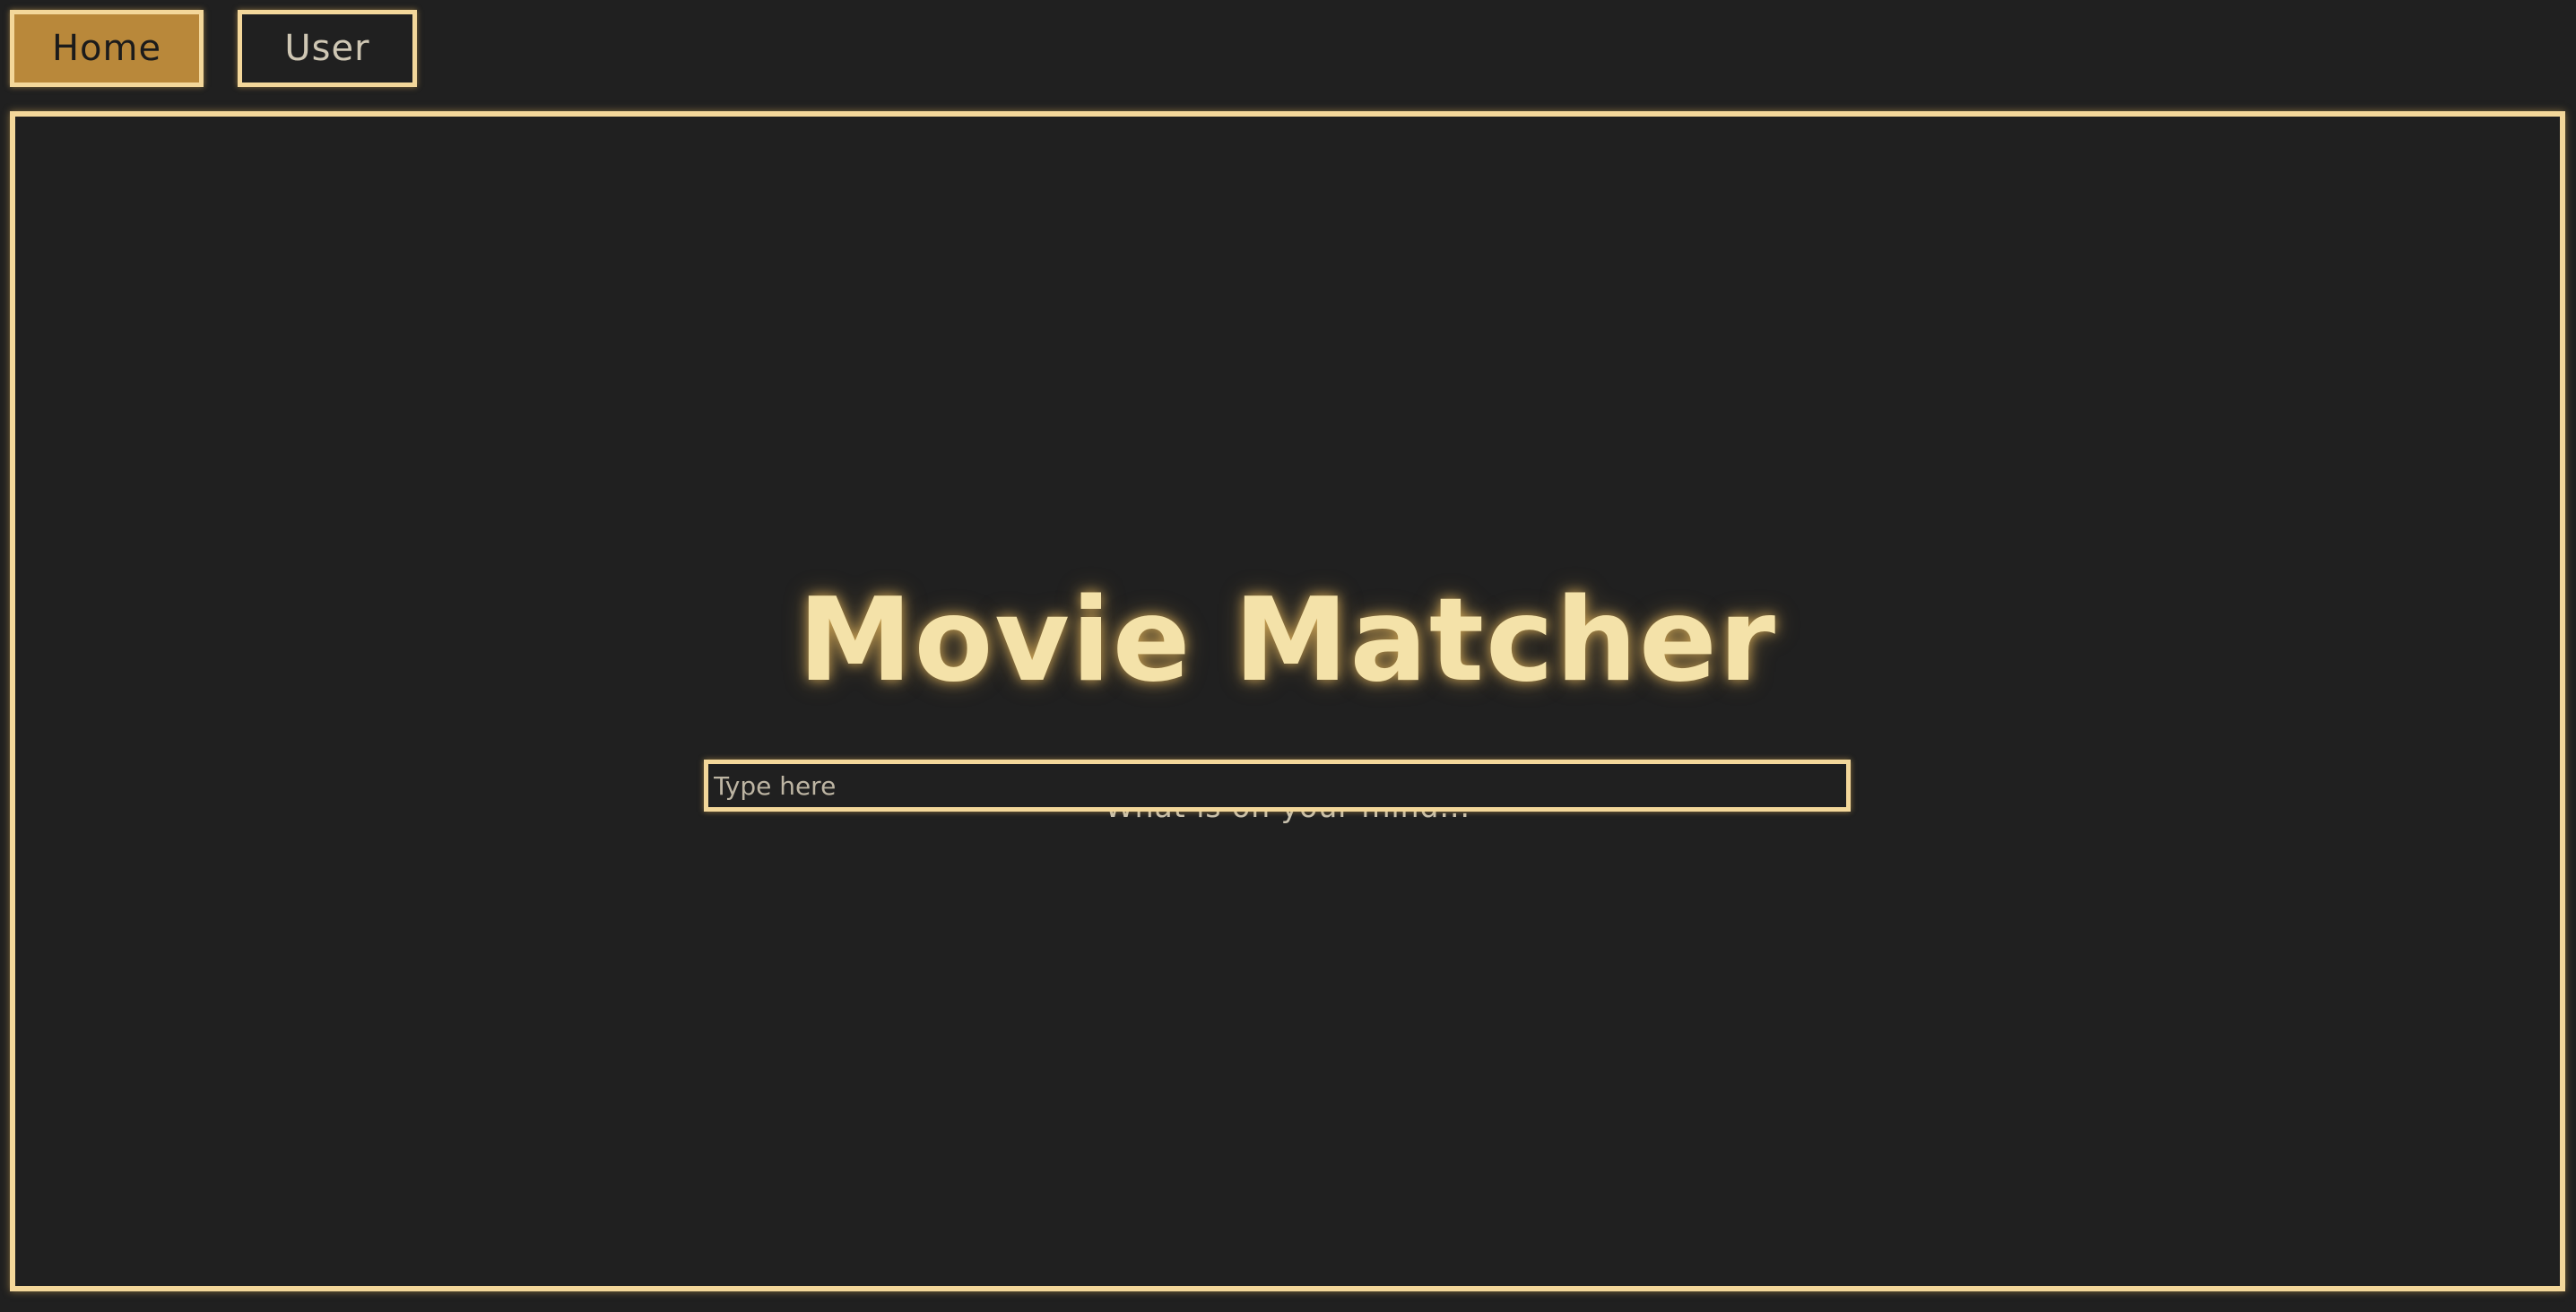 The height and width of the screenshot is (1312, 2576). I want to click on user-button-label: User, so click(327, 48).